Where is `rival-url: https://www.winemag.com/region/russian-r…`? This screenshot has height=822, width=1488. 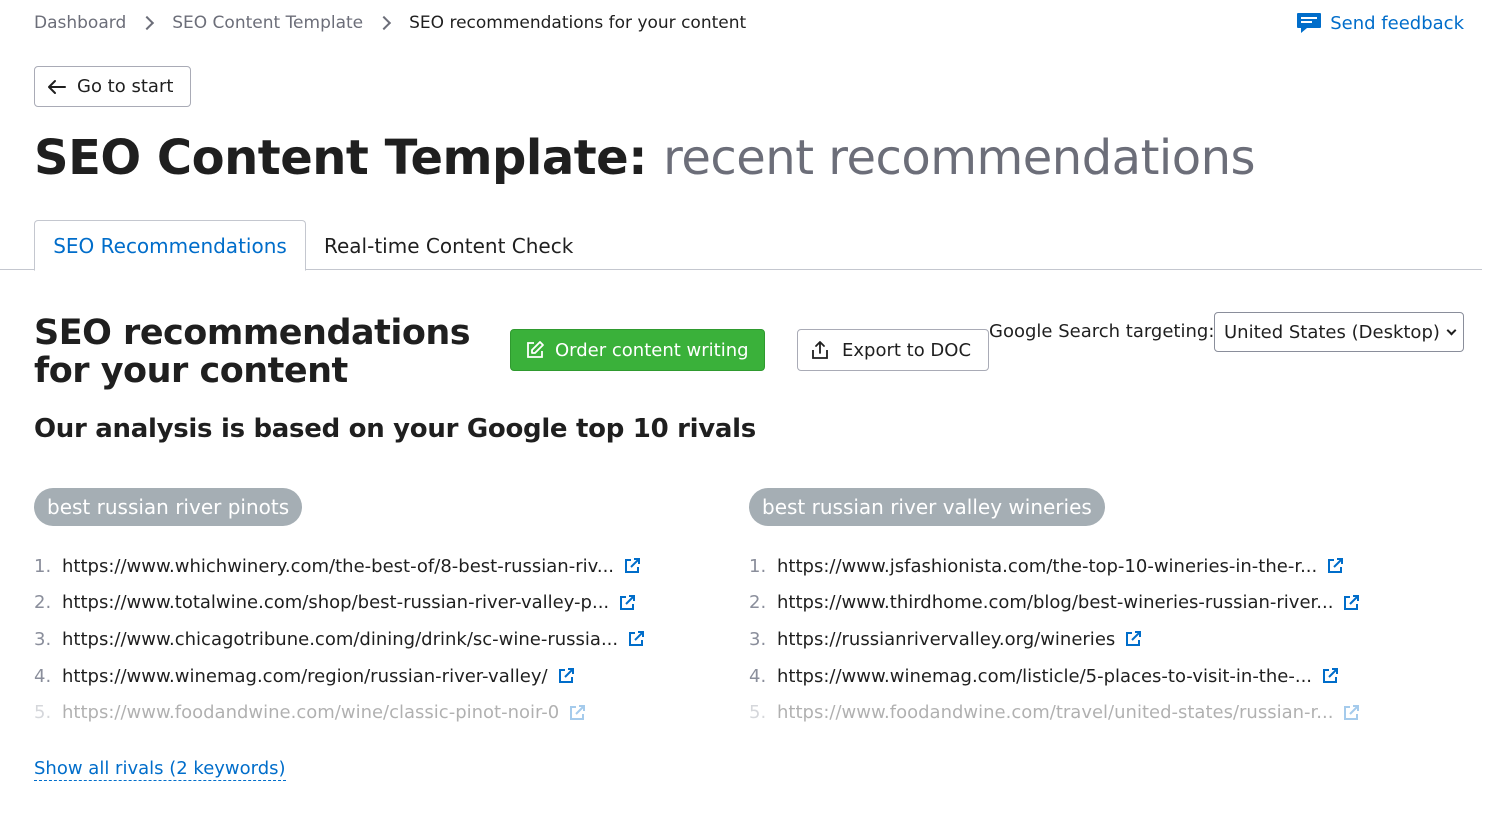
rival-url: https://www.winemag.com/region/russian-r… is located at coordinates (305, 676).